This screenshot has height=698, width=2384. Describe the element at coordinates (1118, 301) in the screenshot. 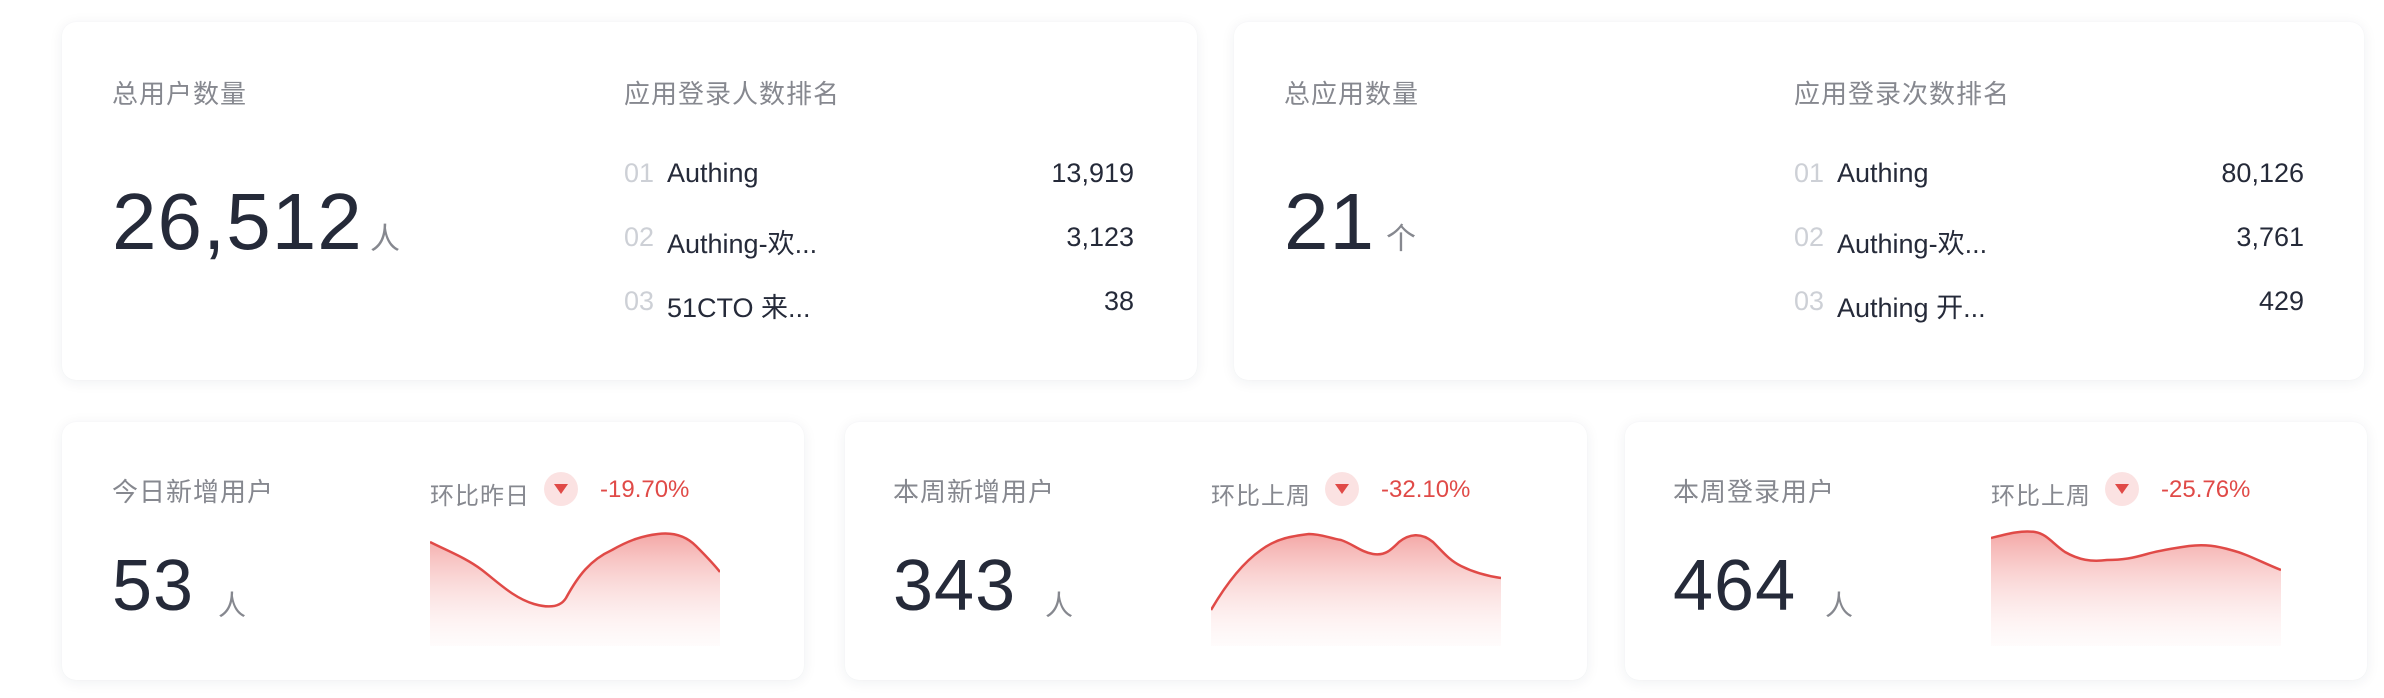

I see `ranking-value: 38` at that location.